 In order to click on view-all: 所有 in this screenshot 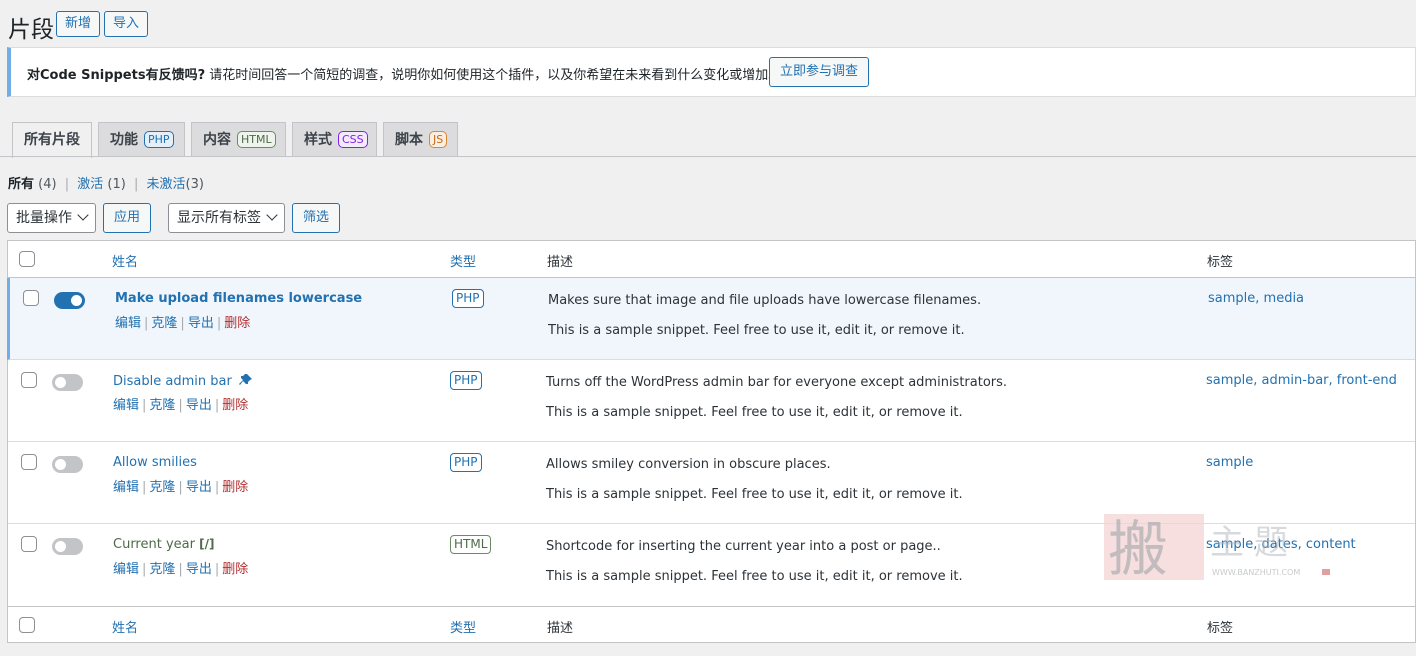, I will do `click(21, 184)`.